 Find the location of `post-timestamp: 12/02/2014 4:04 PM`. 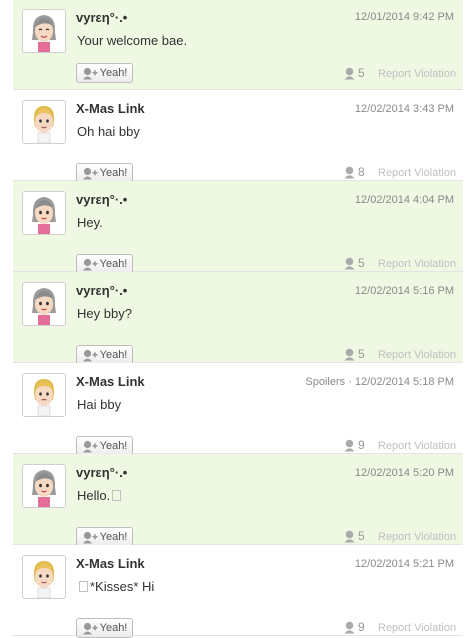

post-timestamp: 12/02/2014 4:04 PM is located at coordinates (404, 200).